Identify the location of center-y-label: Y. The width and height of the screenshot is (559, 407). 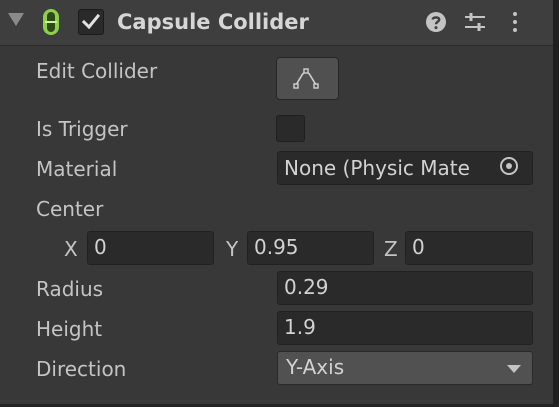
(232, 249).